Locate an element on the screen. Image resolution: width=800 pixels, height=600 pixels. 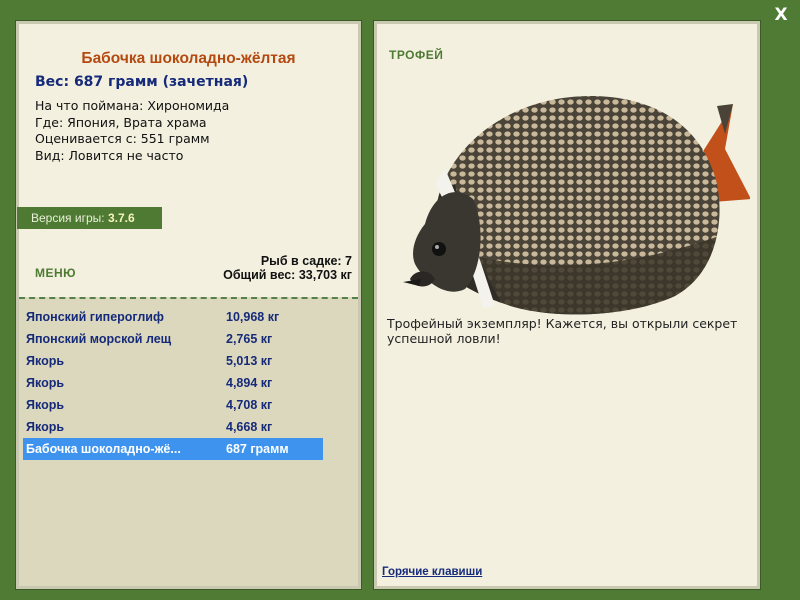
catch-row: Якорь 4,708 кг is located at coordinates (173, 405).